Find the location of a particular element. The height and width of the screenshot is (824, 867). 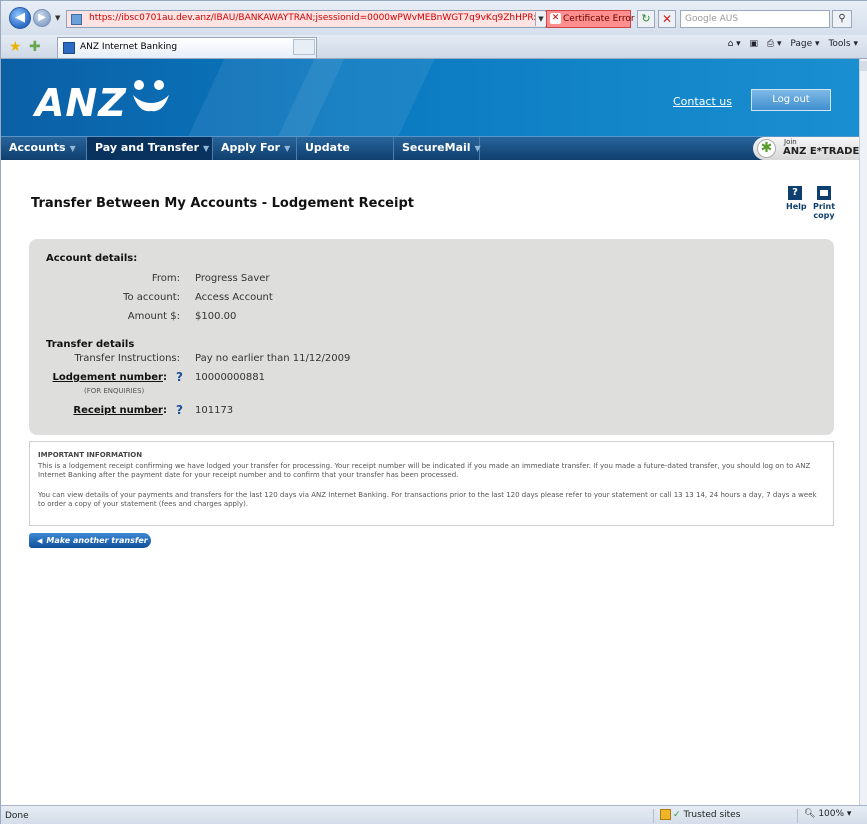

nav-item-label: Accounts is located at coordinates (37, 147).